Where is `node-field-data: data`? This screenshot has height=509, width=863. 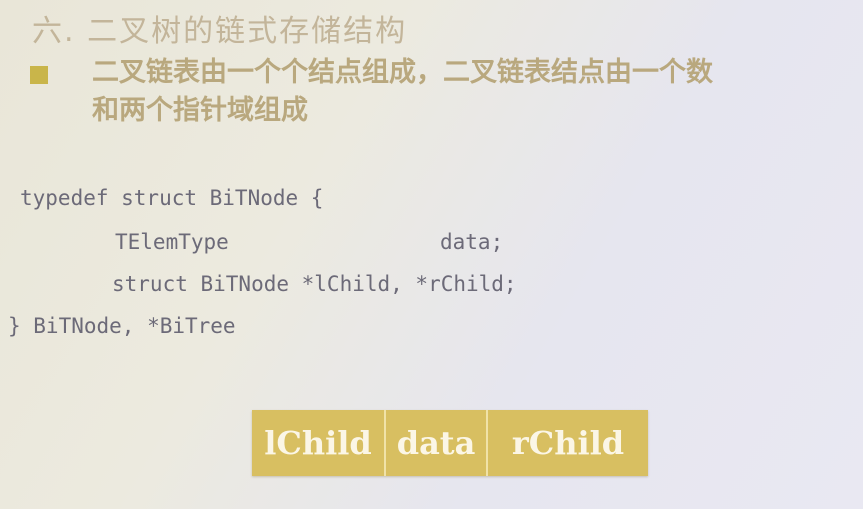
node-field-data: data is located at coordinates (437, 443).